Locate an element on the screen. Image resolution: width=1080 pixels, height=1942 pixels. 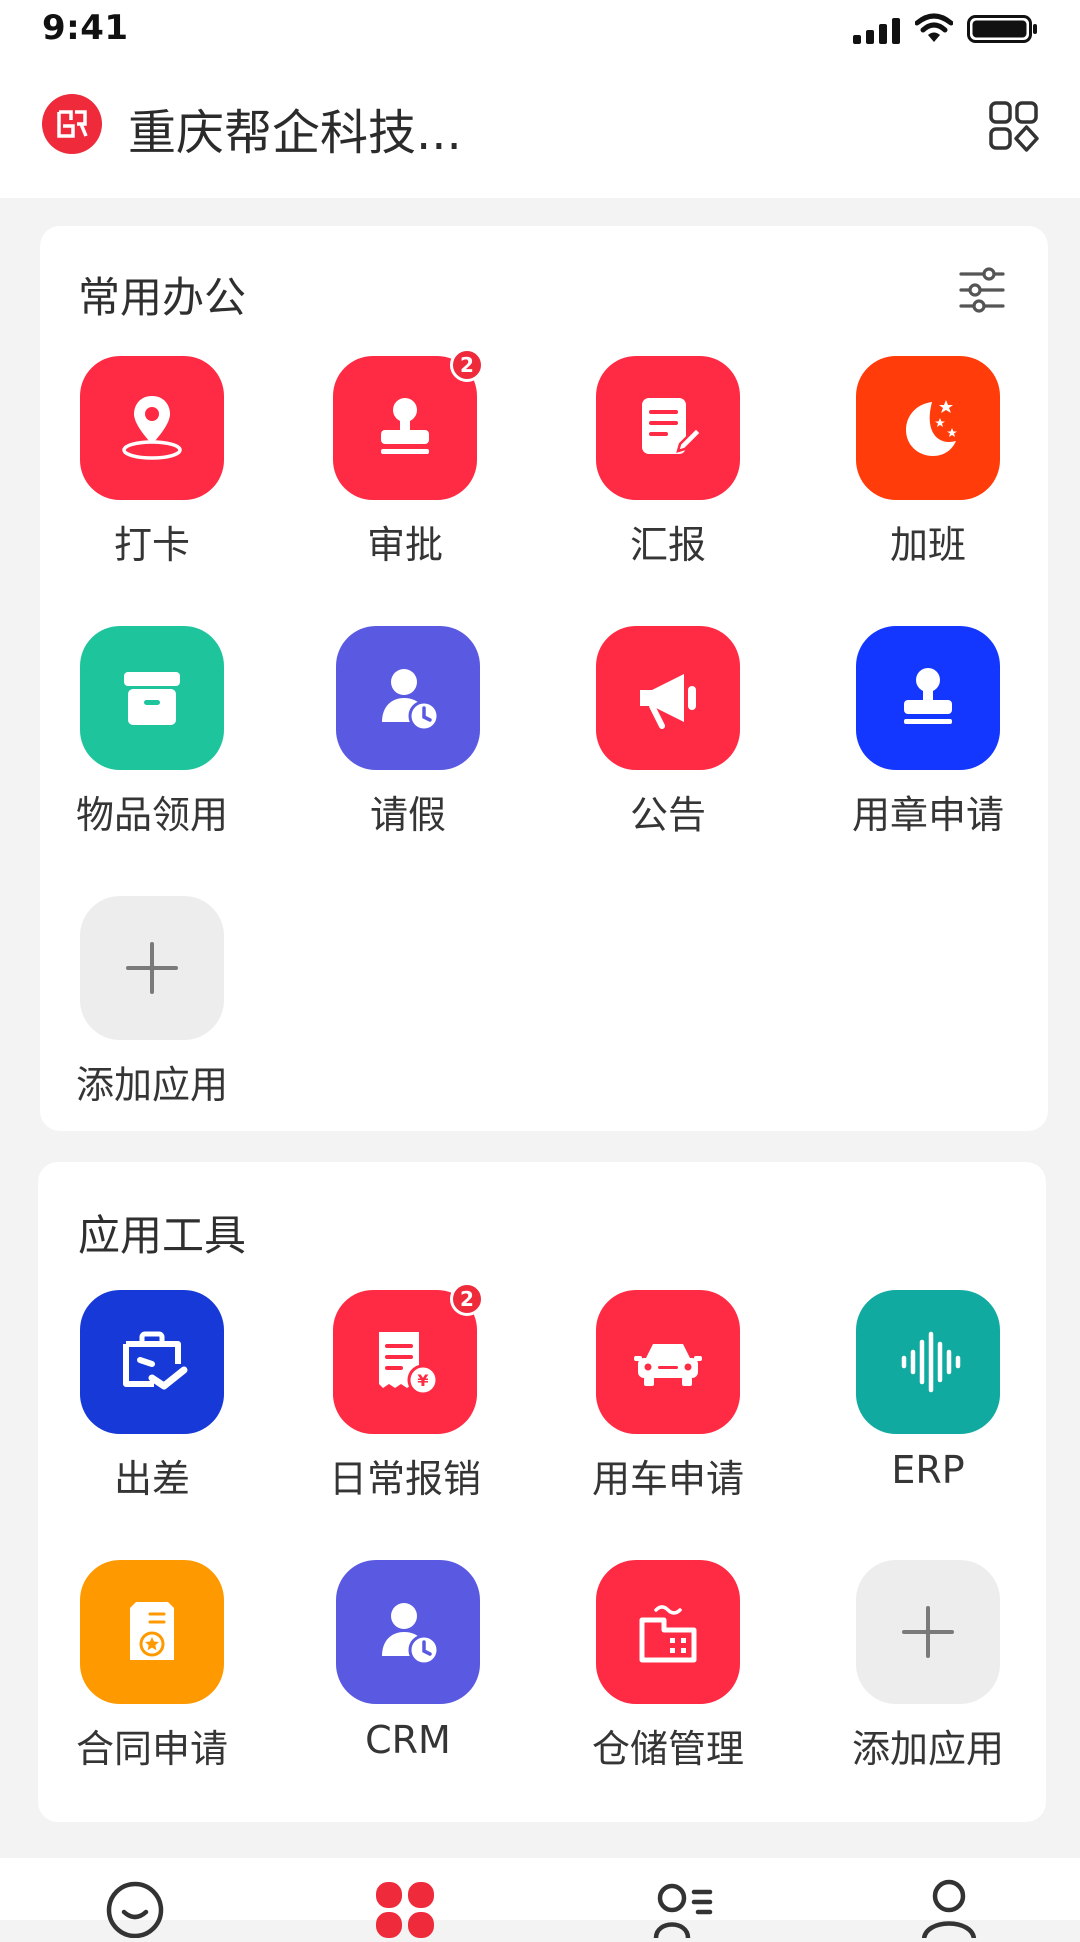
app-erp: ERP is located at coordinates (928, 1395).